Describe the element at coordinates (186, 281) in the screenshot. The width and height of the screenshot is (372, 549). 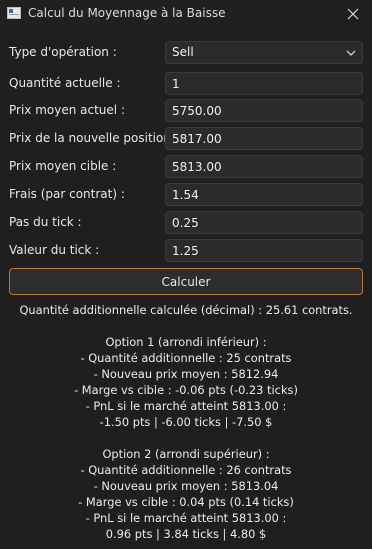
I see `compute-button: Calculer` at that location.